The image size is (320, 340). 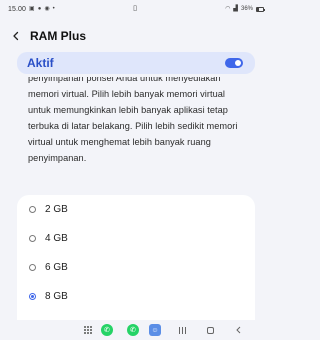 What do you see at coordinates (260, 9) in the screenshot?
I see `battery-icon` at bounding box center [260, 9].